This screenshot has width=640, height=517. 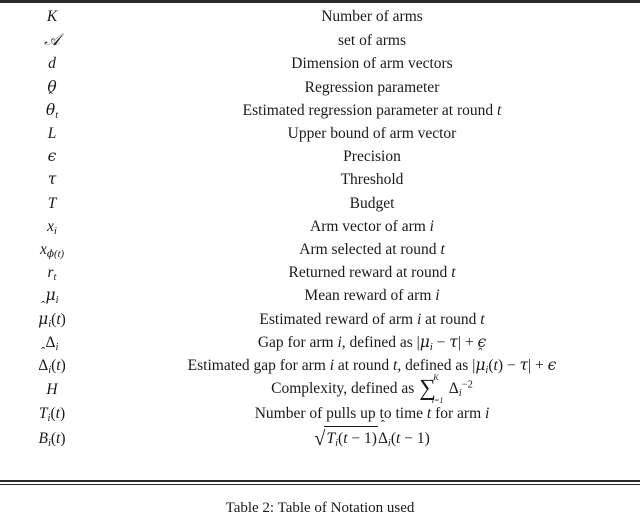 I want to click on description-cell-B-i-t: √Ti(t − 1)̂Δi(t − 1), so click(x=372, y=438).